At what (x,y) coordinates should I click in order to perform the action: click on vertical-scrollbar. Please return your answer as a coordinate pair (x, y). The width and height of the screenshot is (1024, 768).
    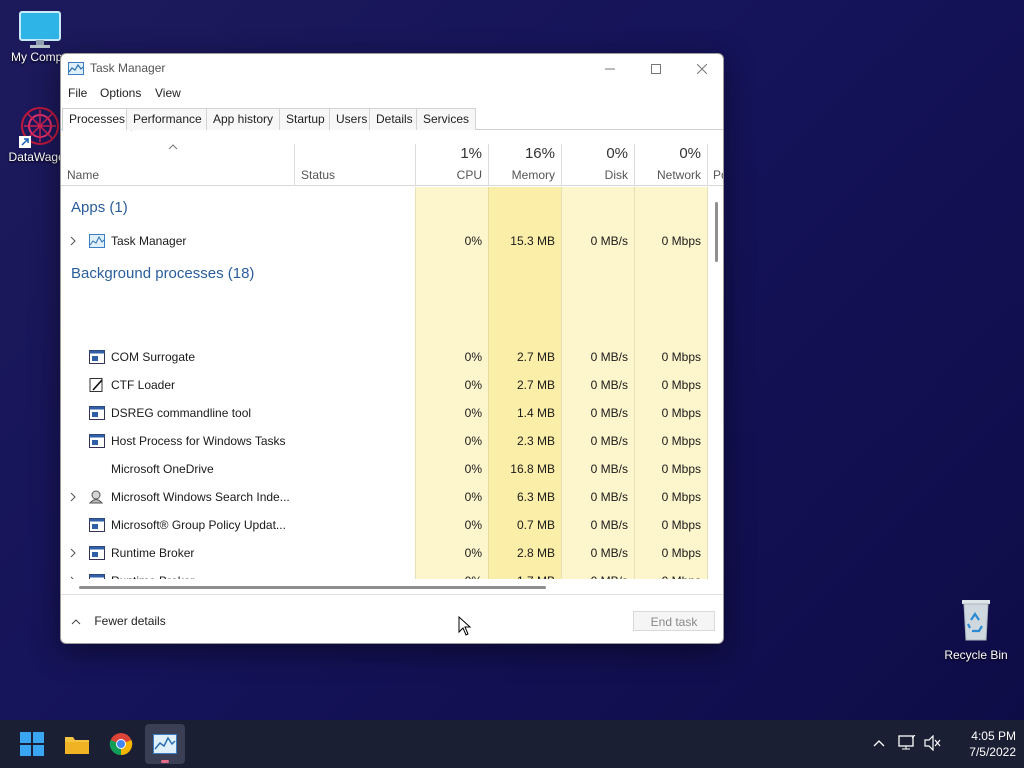
    Looking at the image, I should click on (716, 232).